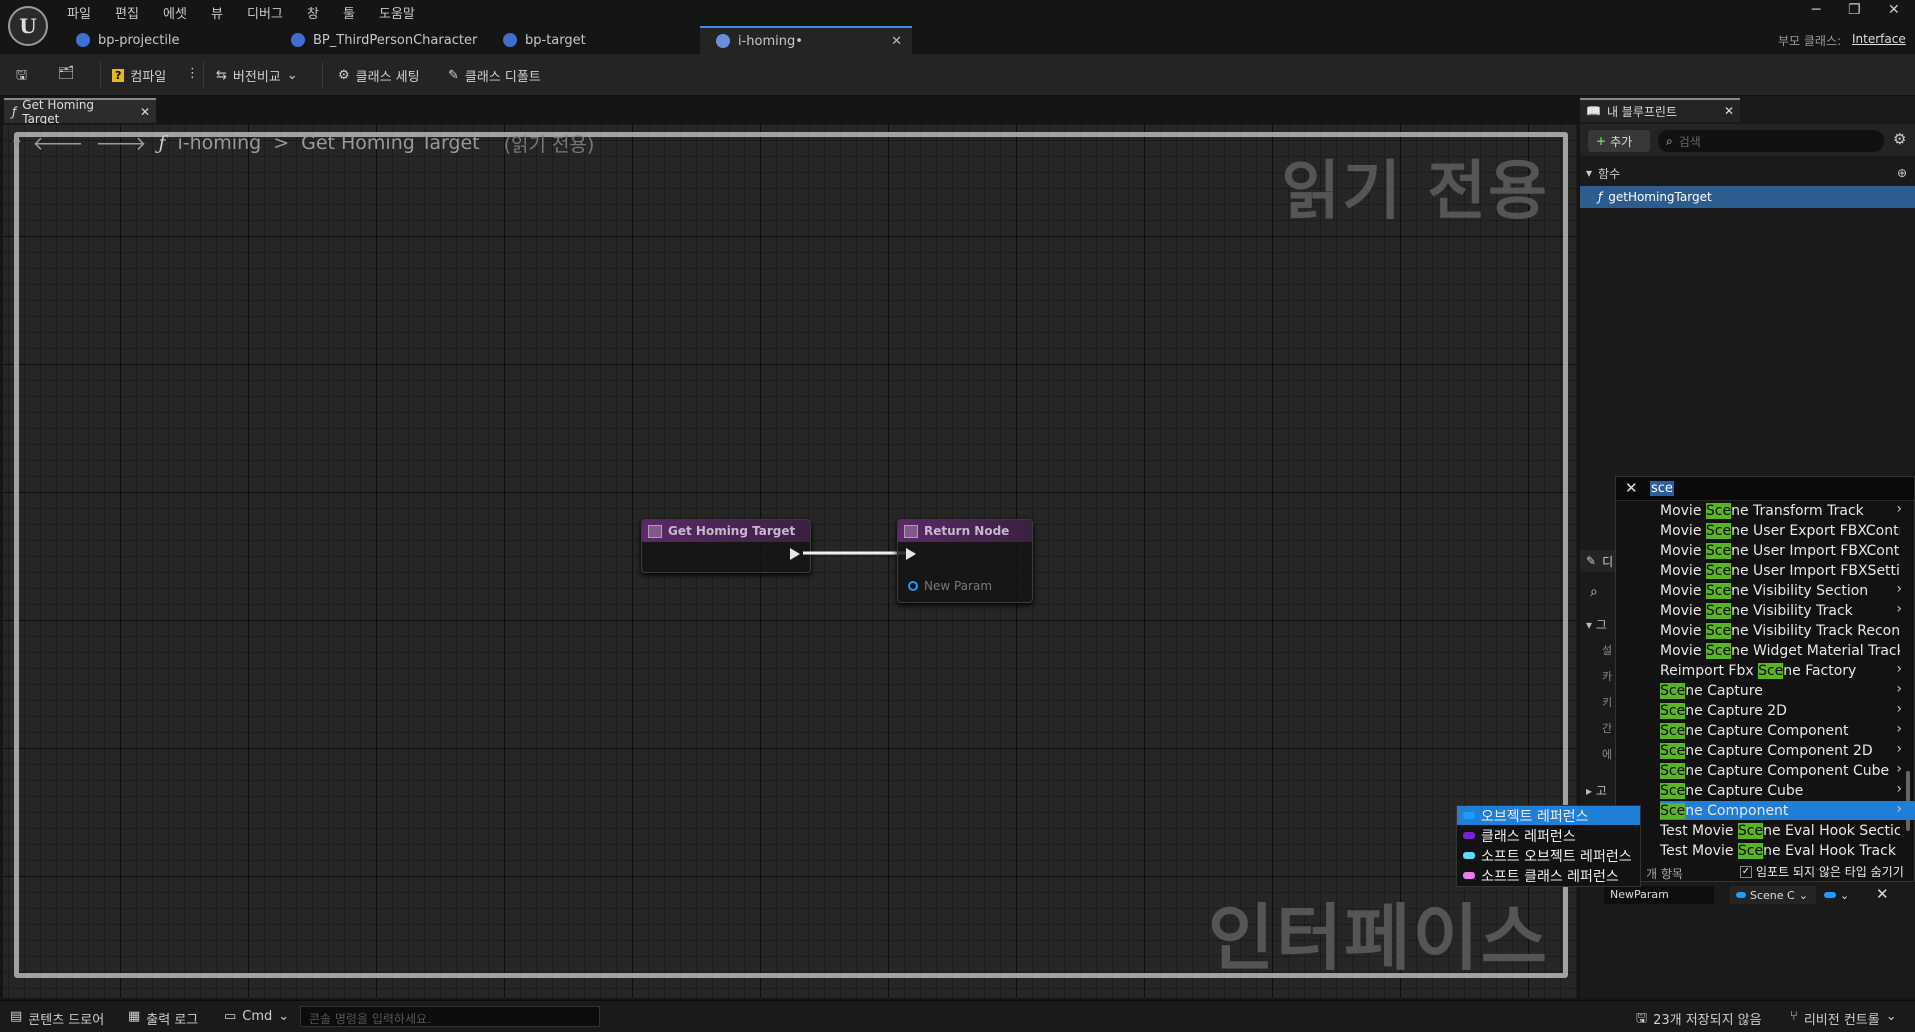  Describe the element at coordinates (1747, 197) in the screenshot. I see `function-item-gethomingtarget: ƒ getHomingTarget` at that location.